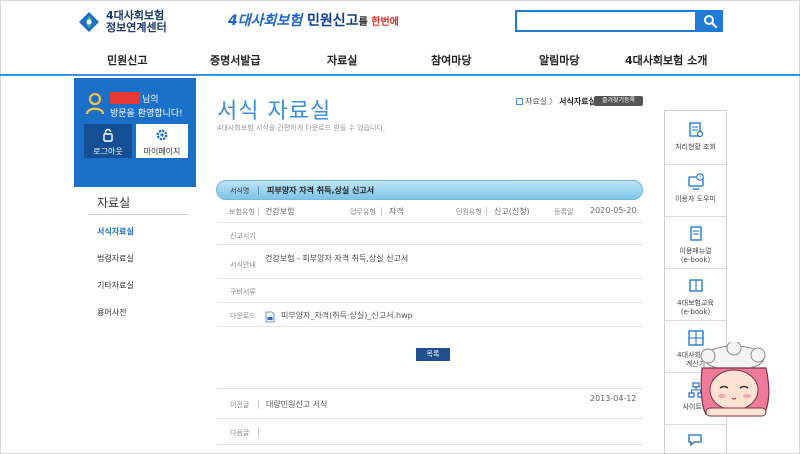 Image resolution: width=800 pixels, height=454 pixels. I want to click on docs-label: 구비서류, so click(243, 292).